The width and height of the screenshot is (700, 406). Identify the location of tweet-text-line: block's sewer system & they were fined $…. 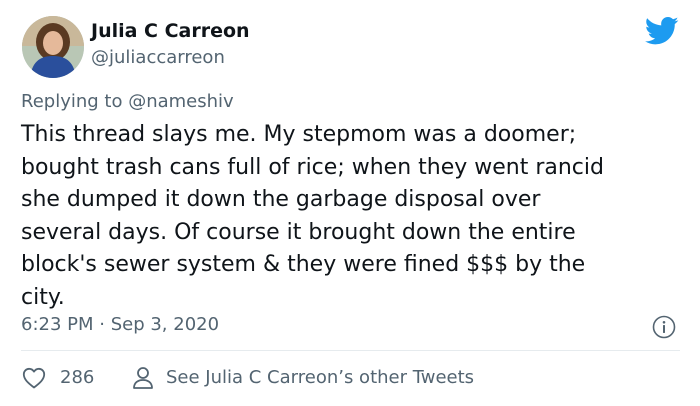
(303, 264).